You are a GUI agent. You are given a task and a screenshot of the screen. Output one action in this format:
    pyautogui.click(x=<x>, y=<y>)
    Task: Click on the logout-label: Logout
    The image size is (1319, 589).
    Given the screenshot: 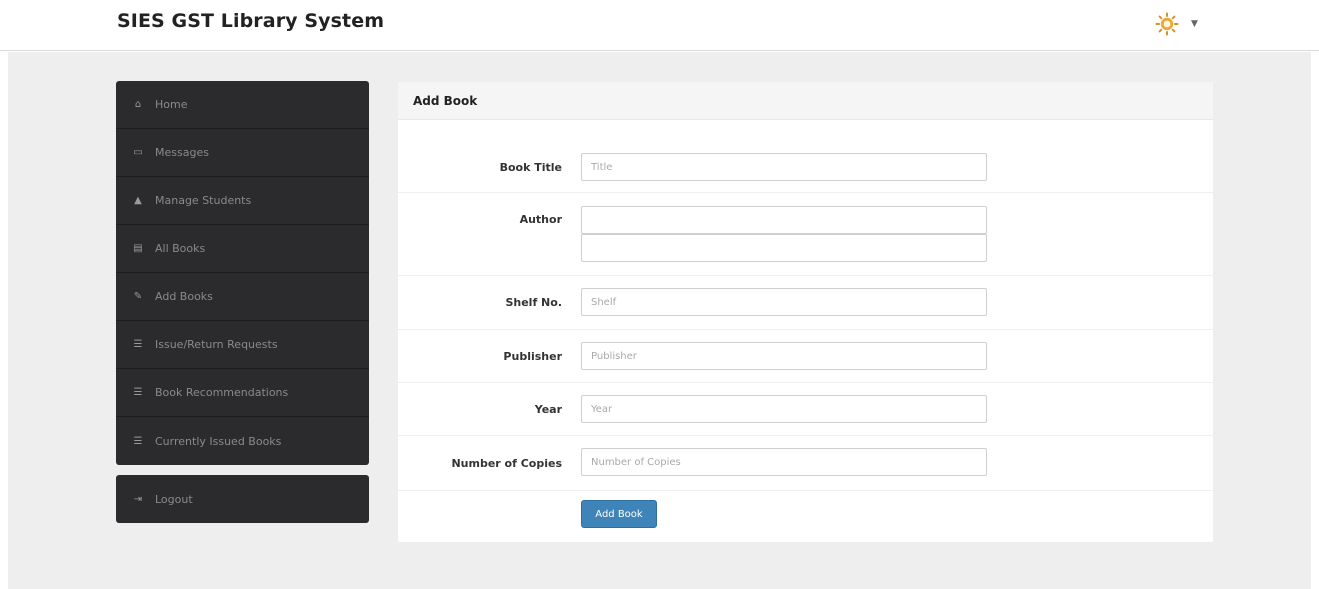 What is the action you would take?
    pyautogui.click(x=174, y=499)
    